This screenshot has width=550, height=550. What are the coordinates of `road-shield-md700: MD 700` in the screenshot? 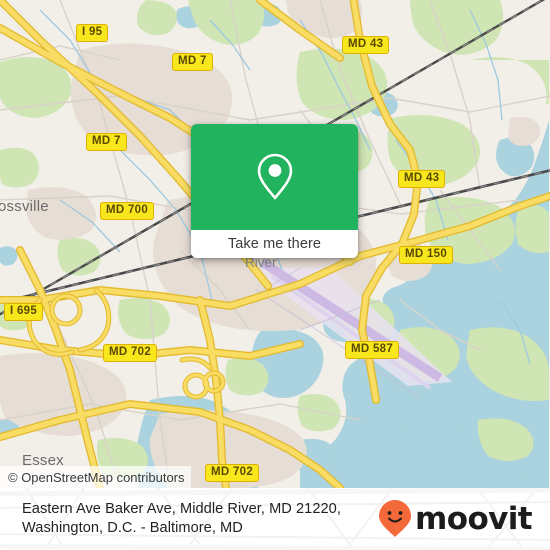 It's located at (127, 211).